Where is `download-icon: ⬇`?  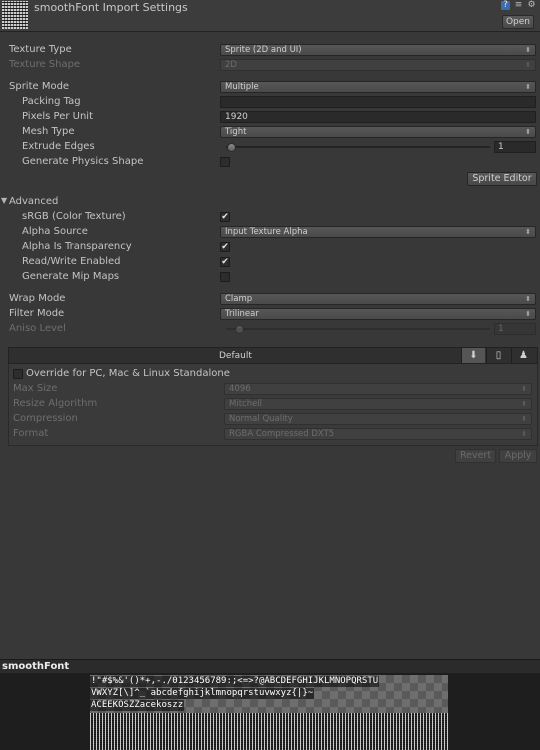
download-icon: ⬇ is located at coordinates (473, 355).